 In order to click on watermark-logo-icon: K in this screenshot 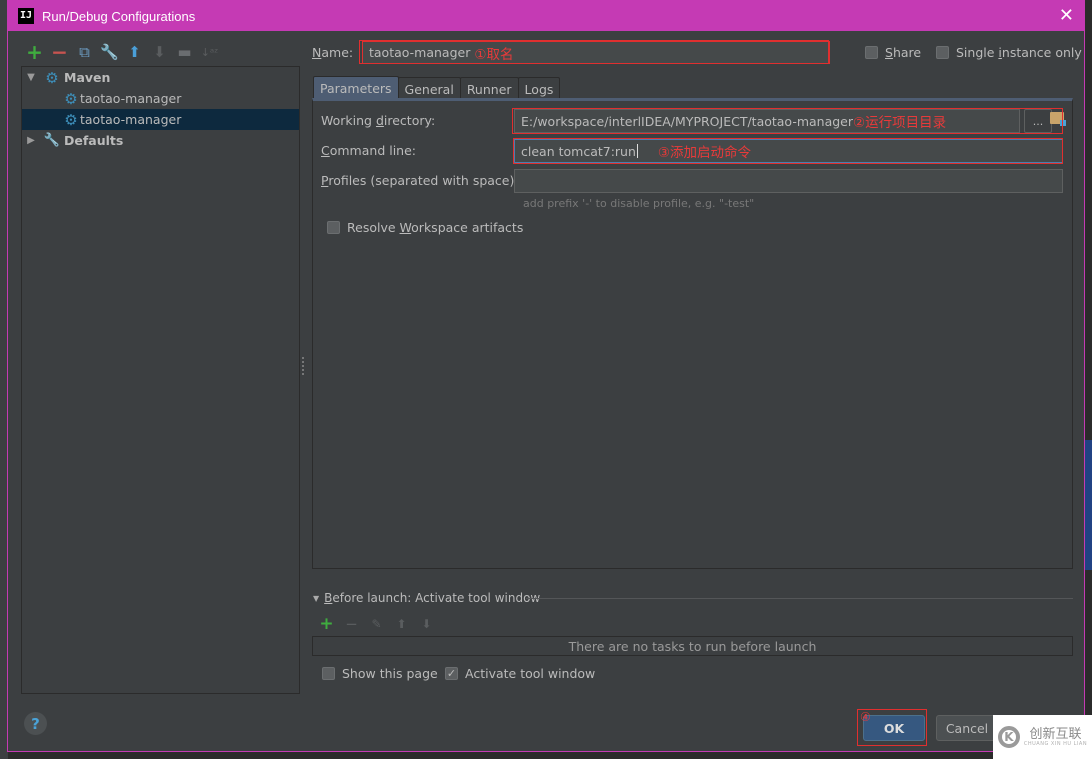, I will do `click(1008, 737)`.